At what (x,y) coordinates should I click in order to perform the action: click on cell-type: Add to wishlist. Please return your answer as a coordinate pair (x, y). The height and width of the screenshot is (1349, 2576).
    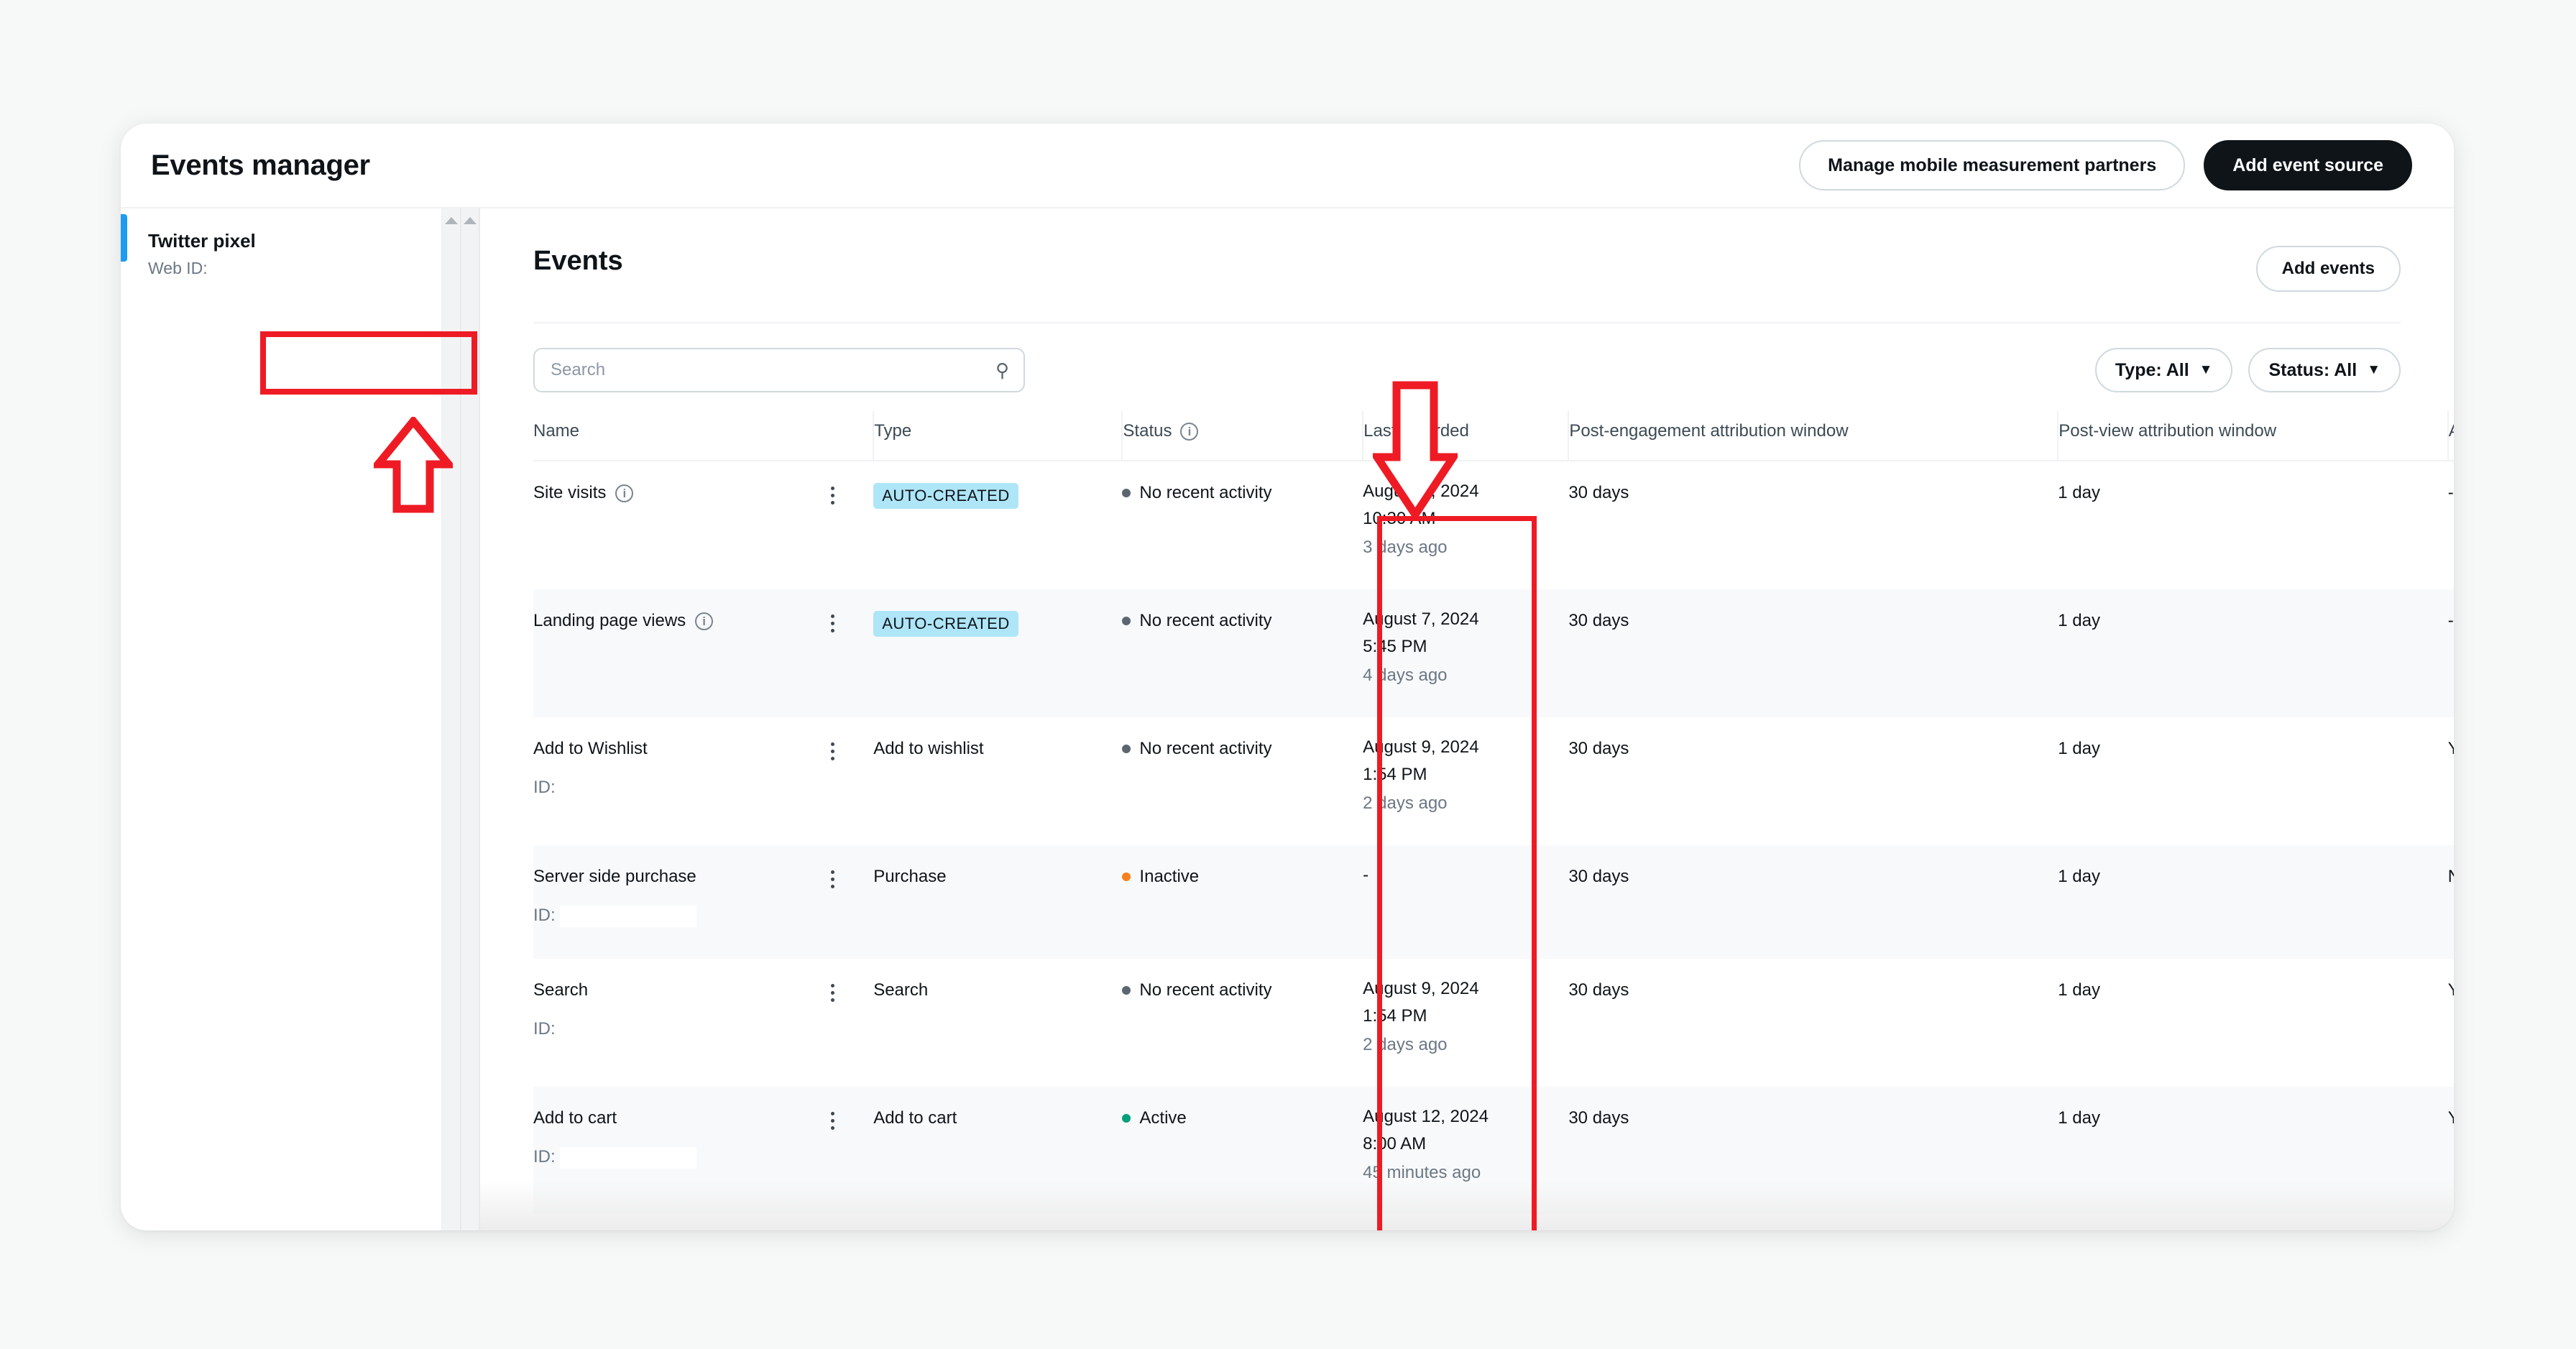
    Looking at the image, I should click on (997, 781).